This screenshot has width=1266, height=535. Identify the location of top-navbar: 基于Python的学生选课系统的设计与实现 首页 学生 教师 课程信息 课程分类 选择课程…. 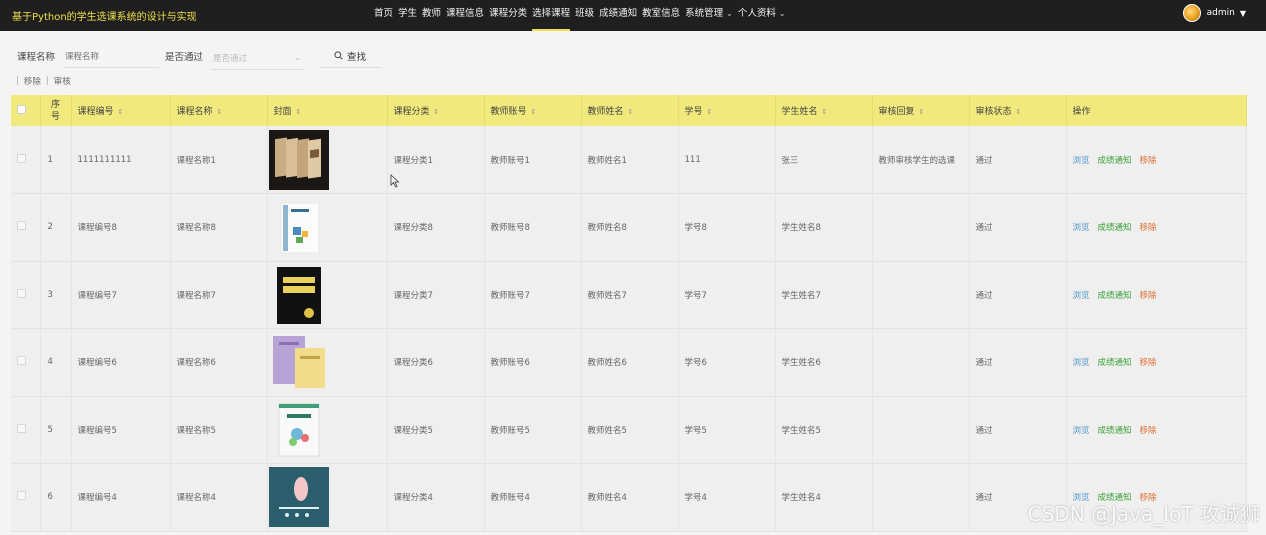
(633, 15).